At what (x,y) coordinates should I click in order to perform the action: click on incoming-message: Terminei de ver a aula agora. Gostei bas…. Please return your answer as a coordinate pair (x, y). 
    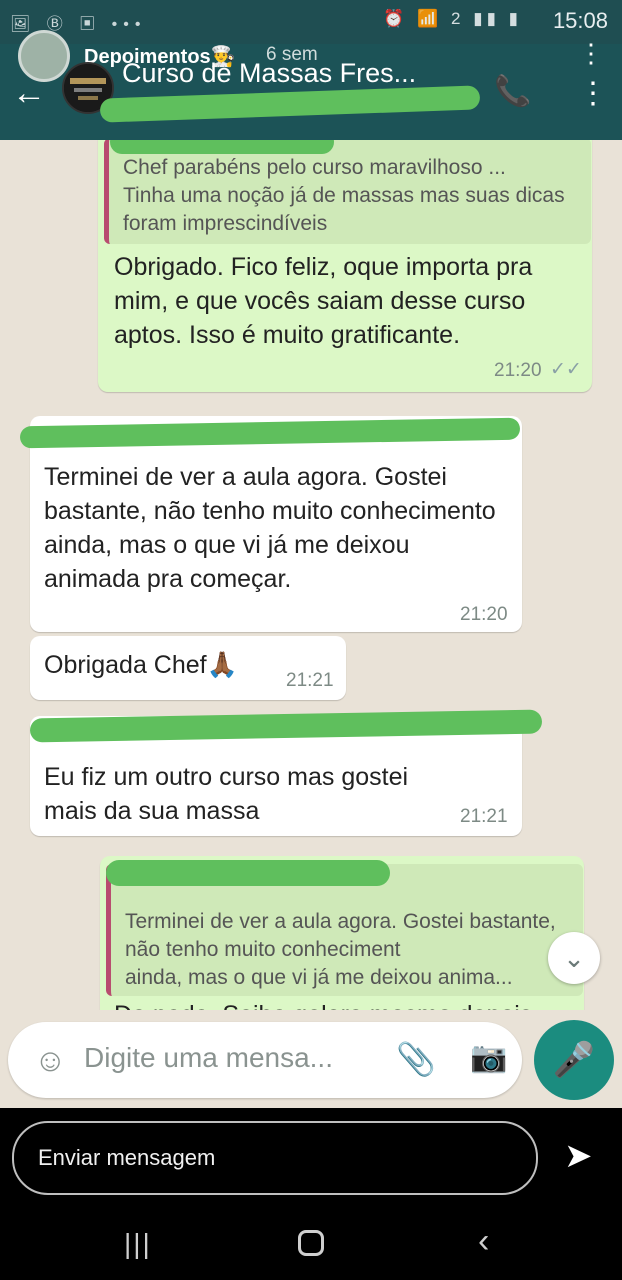
    Looking at the image, I should click on (276, 524).